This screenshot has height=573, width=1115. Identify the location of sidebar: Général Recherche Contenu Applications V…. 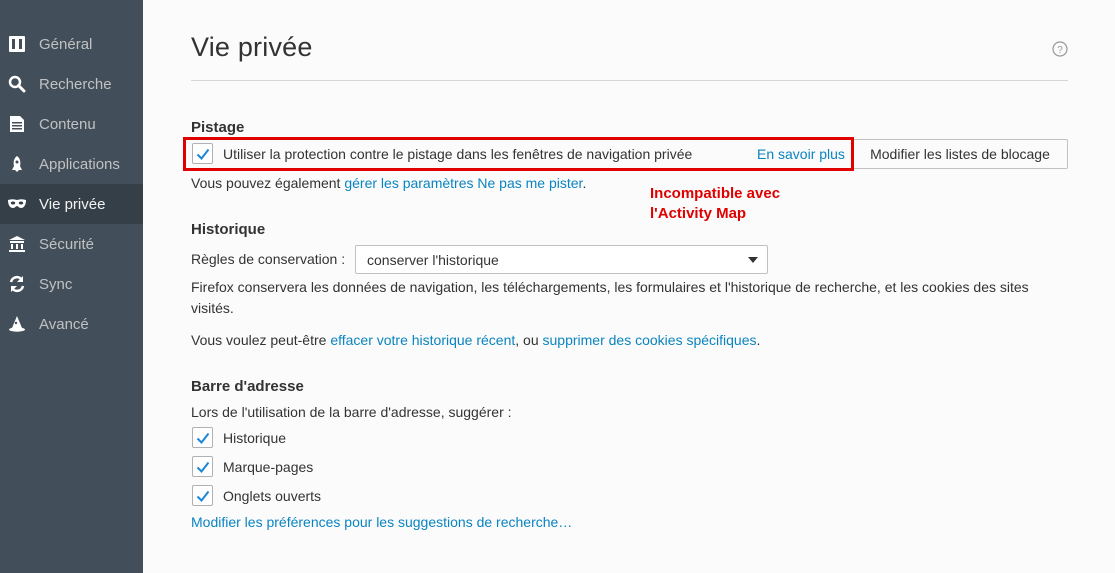
(71, 286).